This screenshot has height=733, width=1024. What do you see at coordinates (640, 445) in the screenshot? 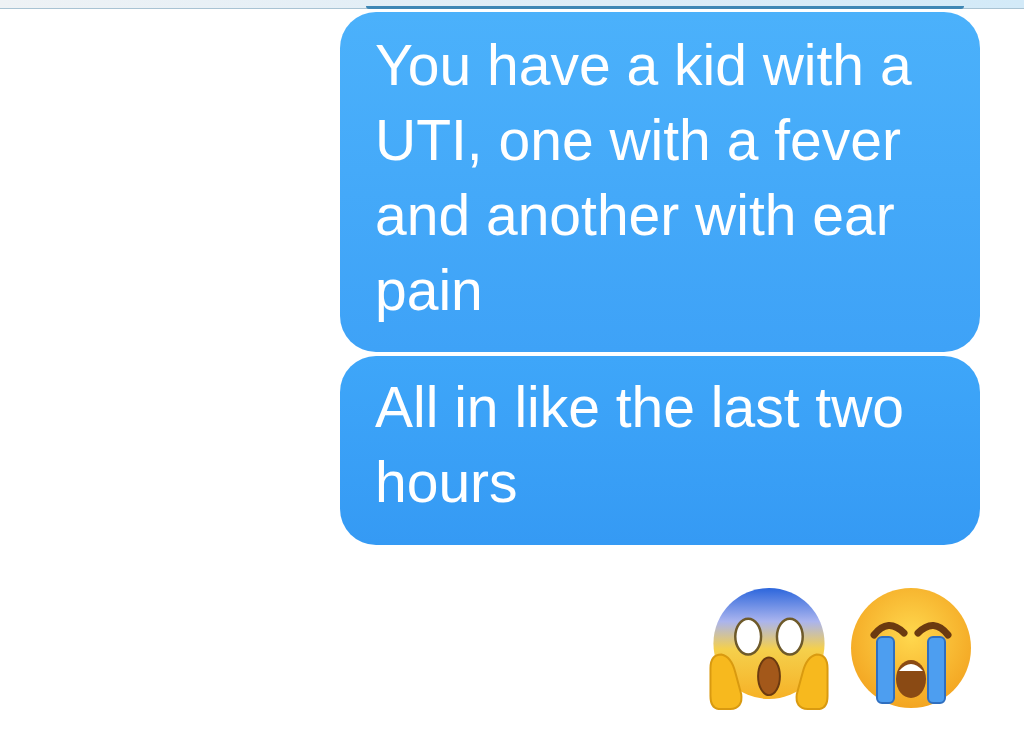
I see `message-text: All in like the last two hours` at bounding box center [640, 445].